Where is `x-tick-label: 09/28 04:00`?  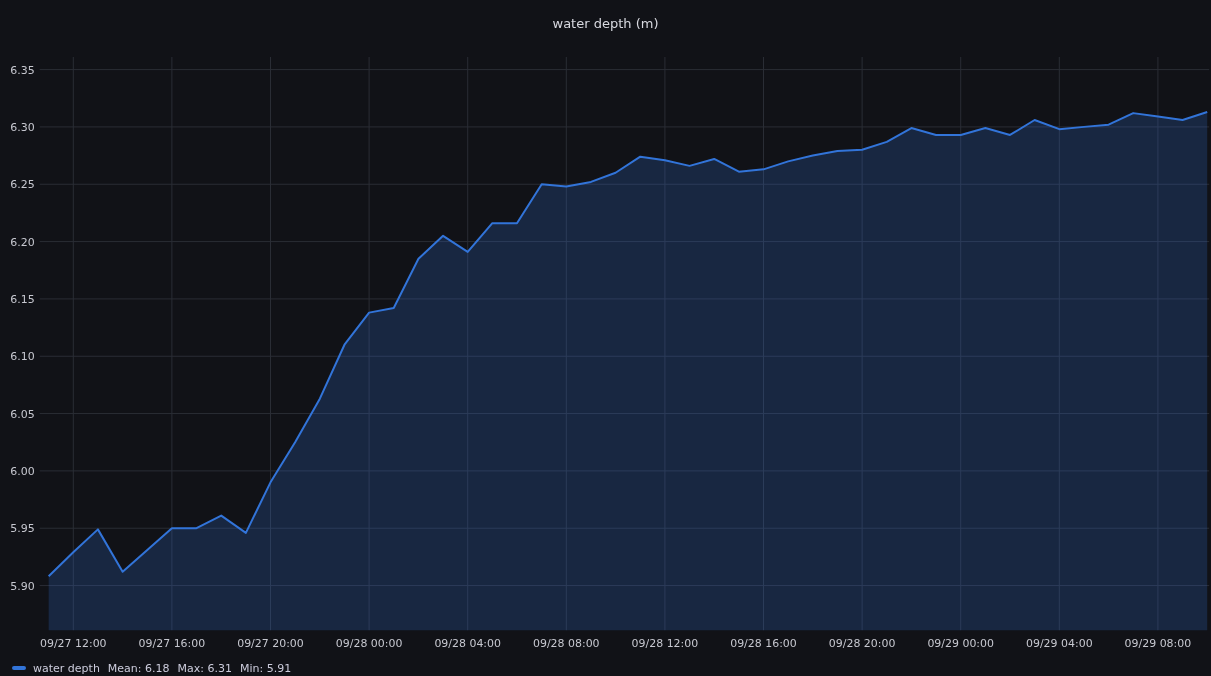
x-tick-label: 09/28 04:00 is located at coordinates (467, 644).